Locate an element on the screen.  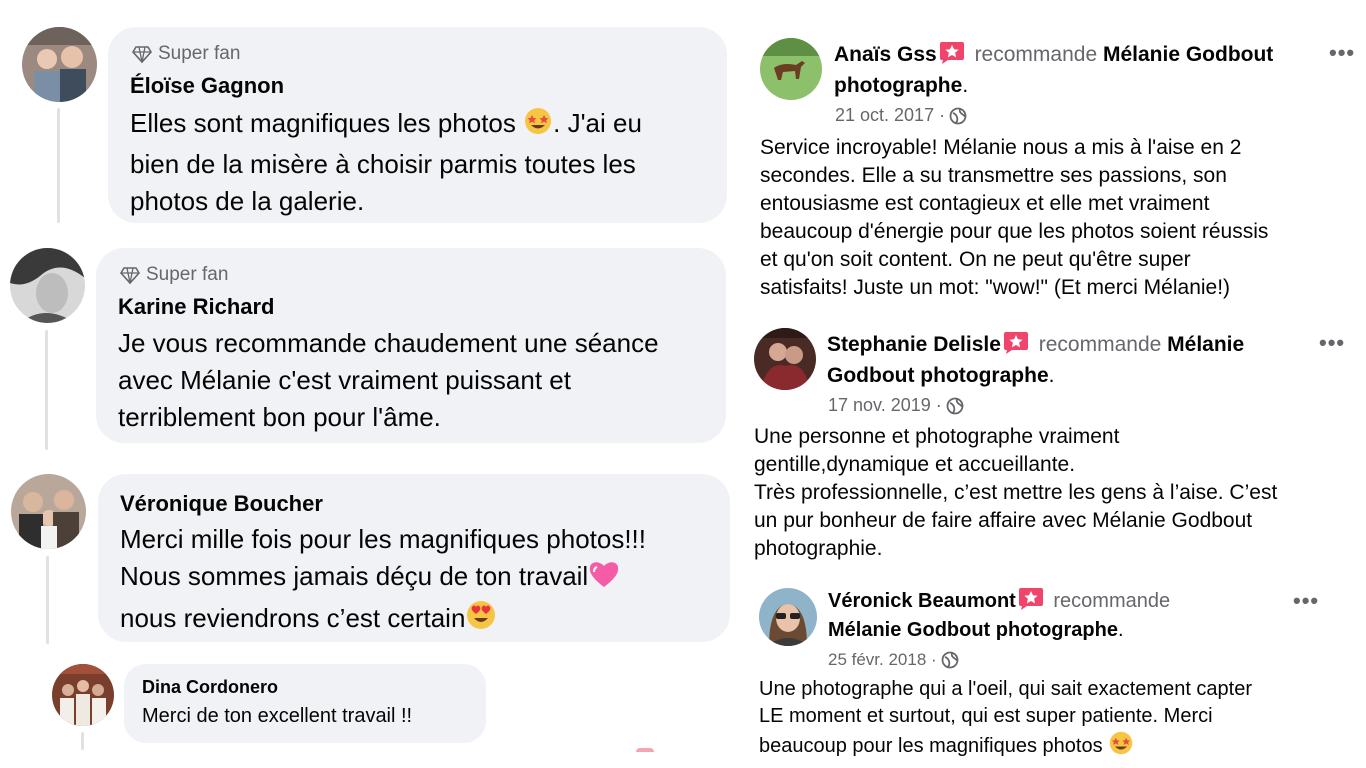
comment-text: Merci de ton excellent travail !! is located at coordinates (277, 716).